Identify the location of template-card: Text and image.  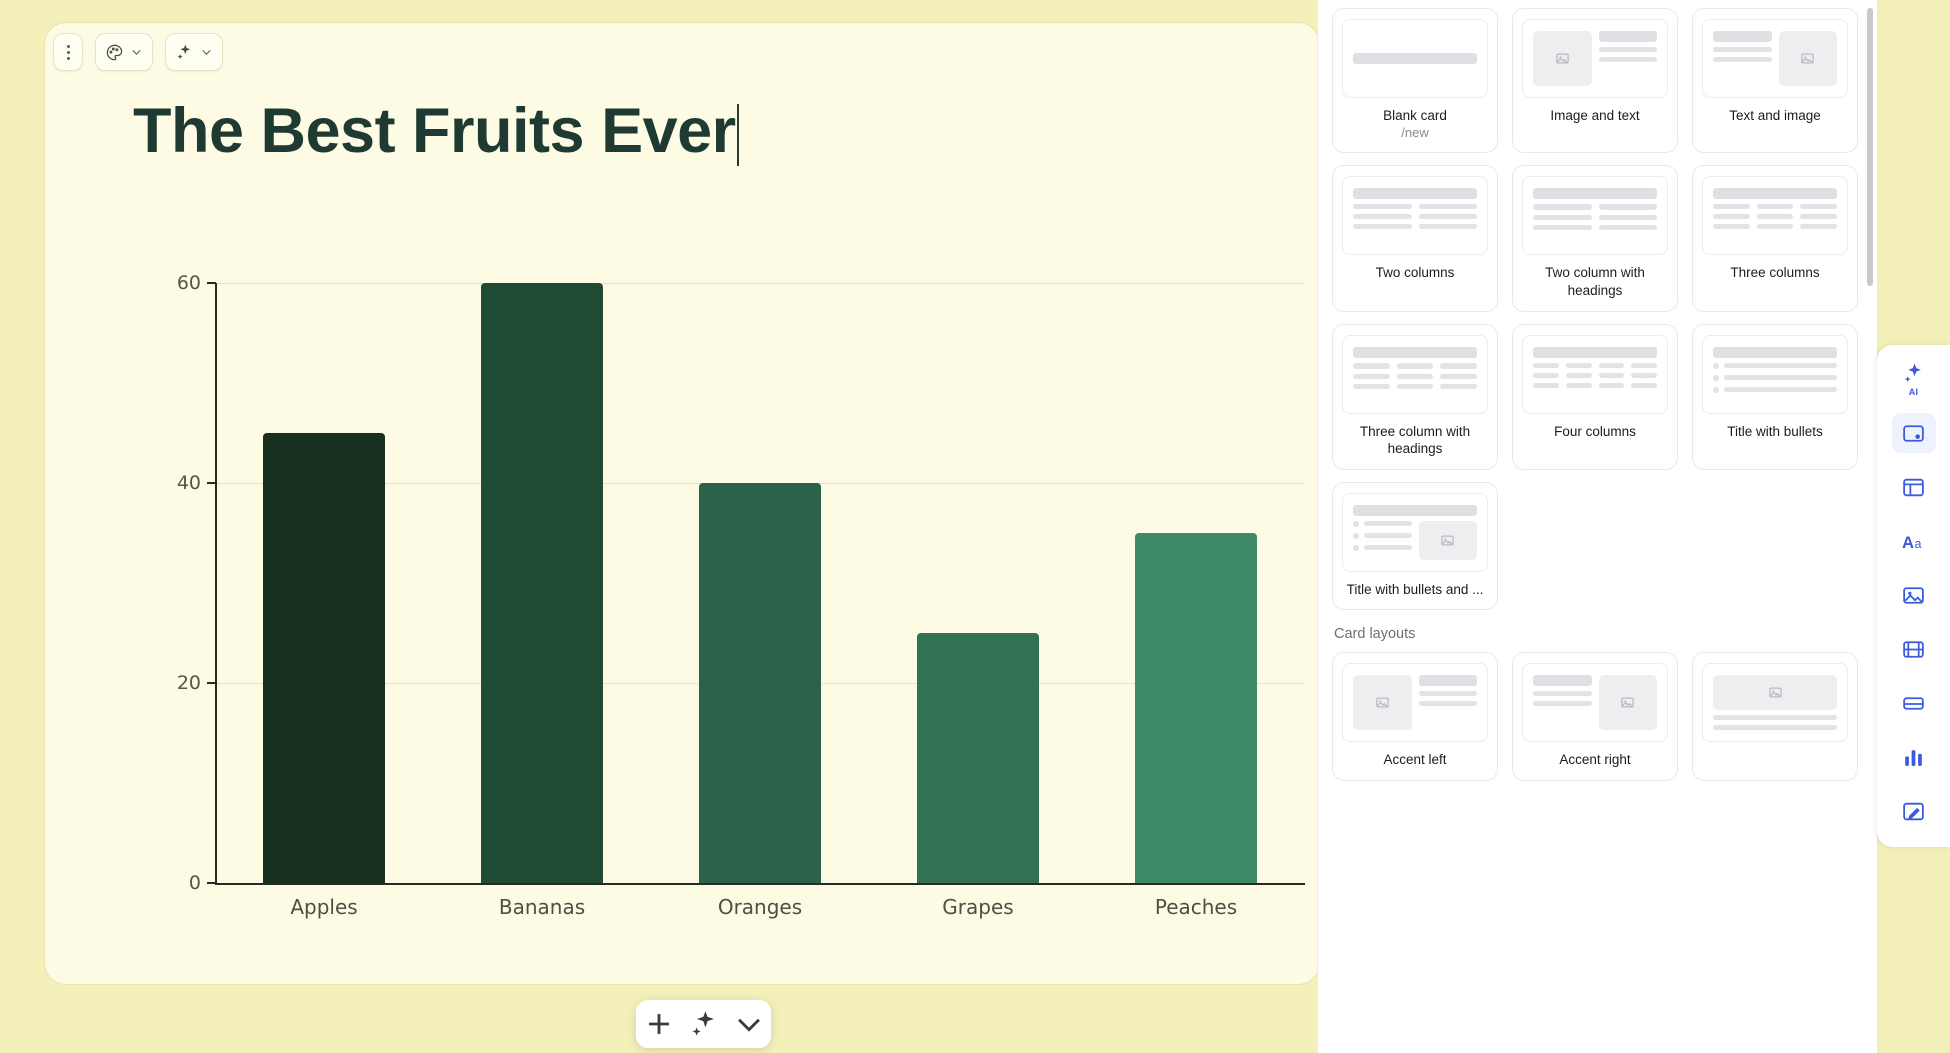
(1775, 81).